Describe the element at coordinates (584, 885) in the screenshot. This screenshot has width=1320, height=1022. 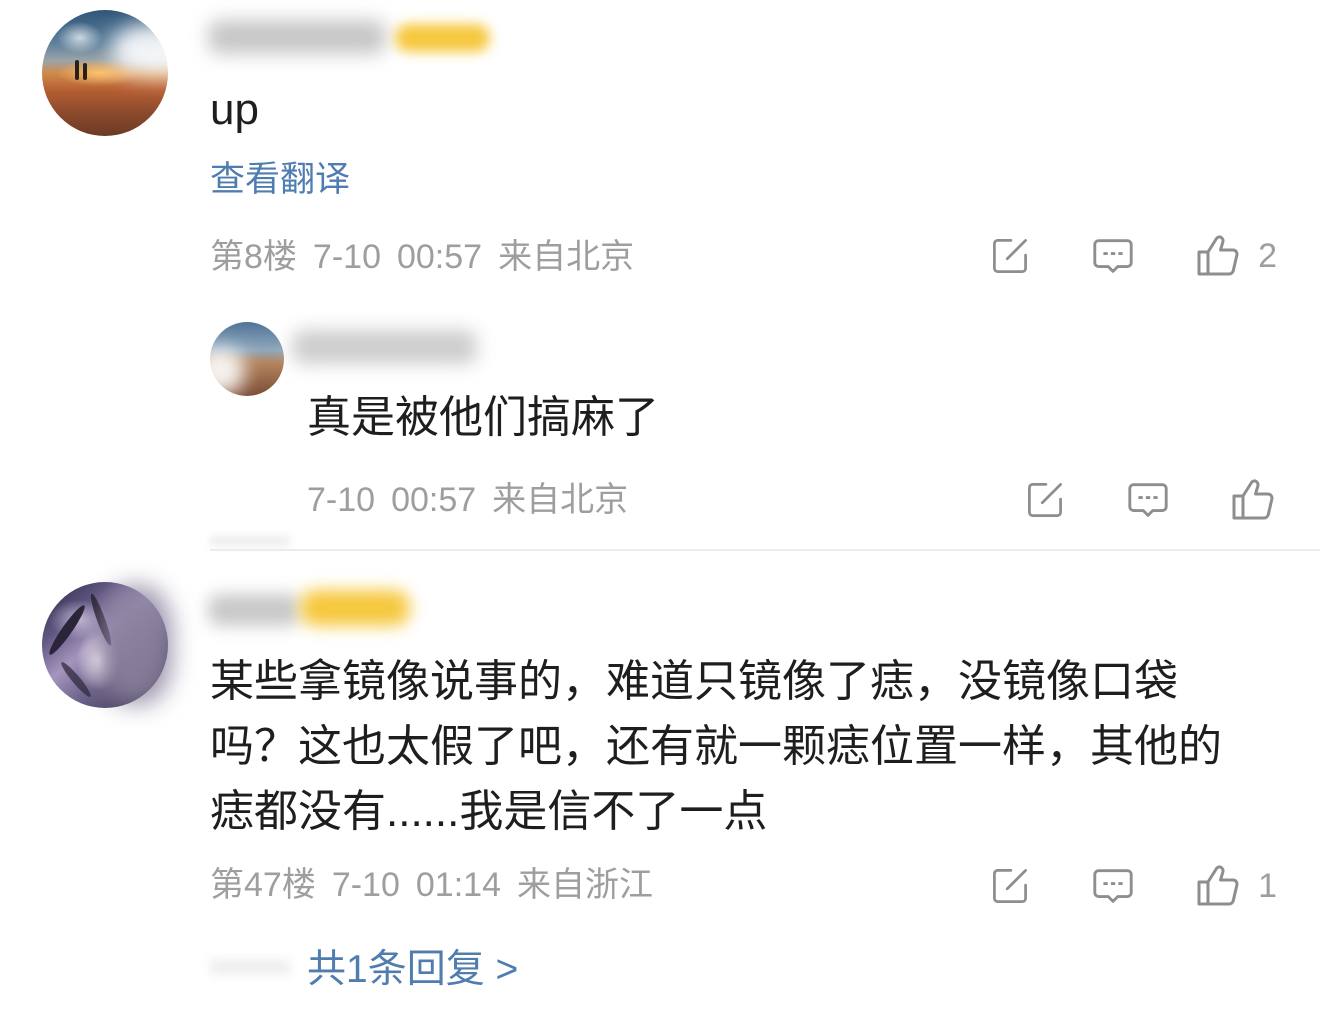
I see `comment-location: 来自浙江` at that location.